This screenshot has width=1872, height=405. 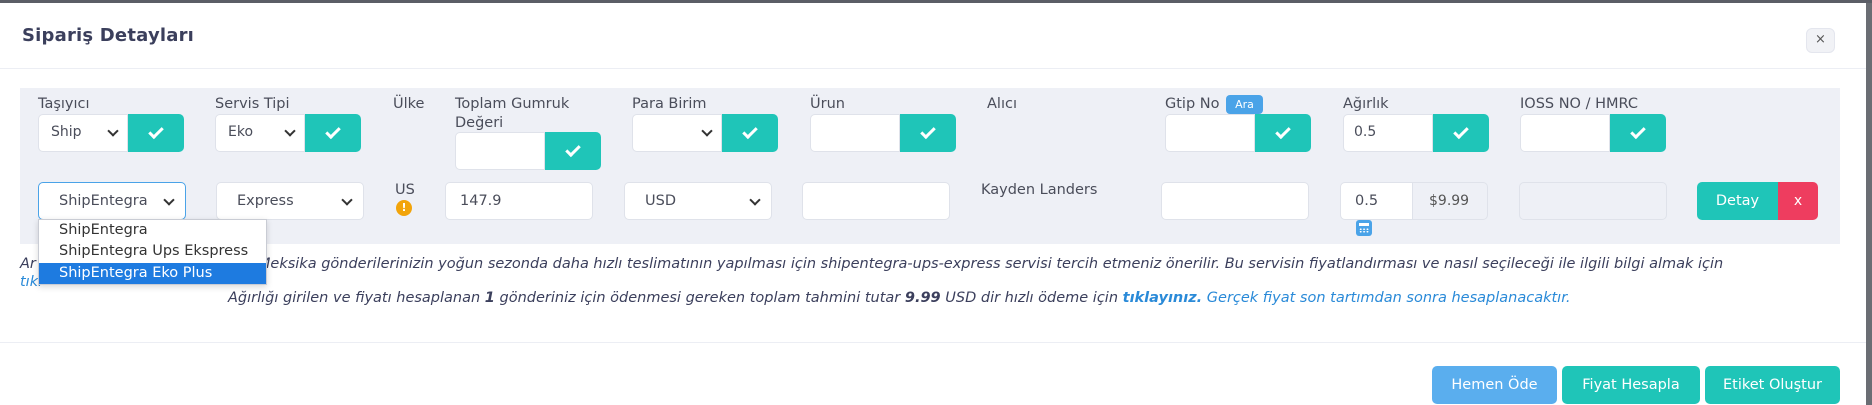 What do you see at coordinates (1631, 385) in the screenshot?
I see `calculate-price-button: Fiyat Hesapla` at bounding box center [1631, 385].